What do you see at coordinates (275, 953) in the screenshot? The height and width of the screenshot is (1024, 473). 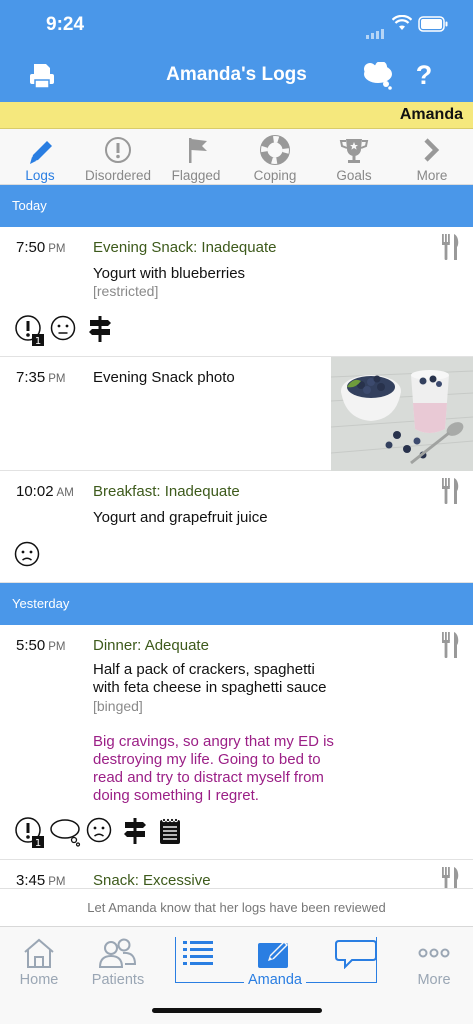 I see `compose-icon` at bounding box center [275, 953].